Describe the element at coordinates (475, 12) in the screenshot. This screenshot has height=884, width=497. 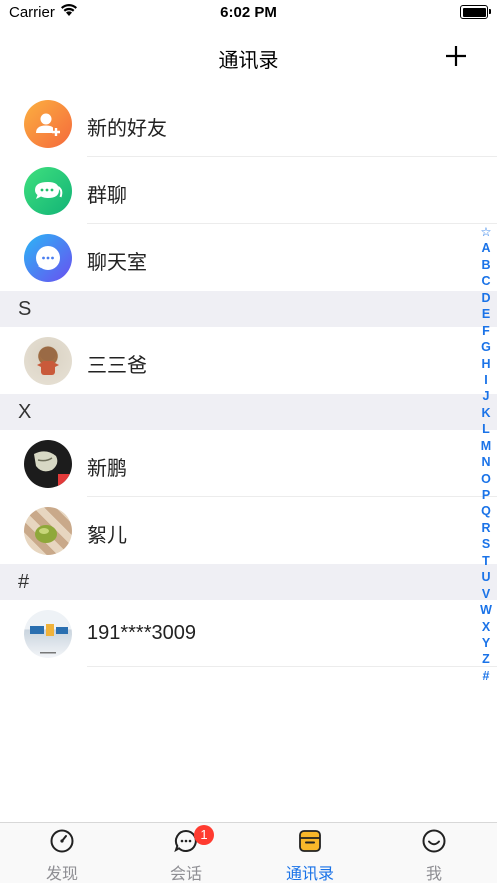
I see `battery-icon` at that location.